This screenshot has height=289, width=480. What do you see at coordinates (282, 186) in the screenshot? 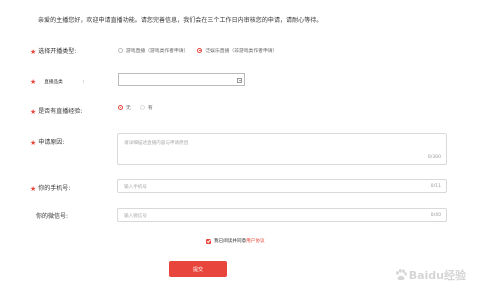
I see `phone-input: 输入手机号 0/11` at bounding box center [282, 186].